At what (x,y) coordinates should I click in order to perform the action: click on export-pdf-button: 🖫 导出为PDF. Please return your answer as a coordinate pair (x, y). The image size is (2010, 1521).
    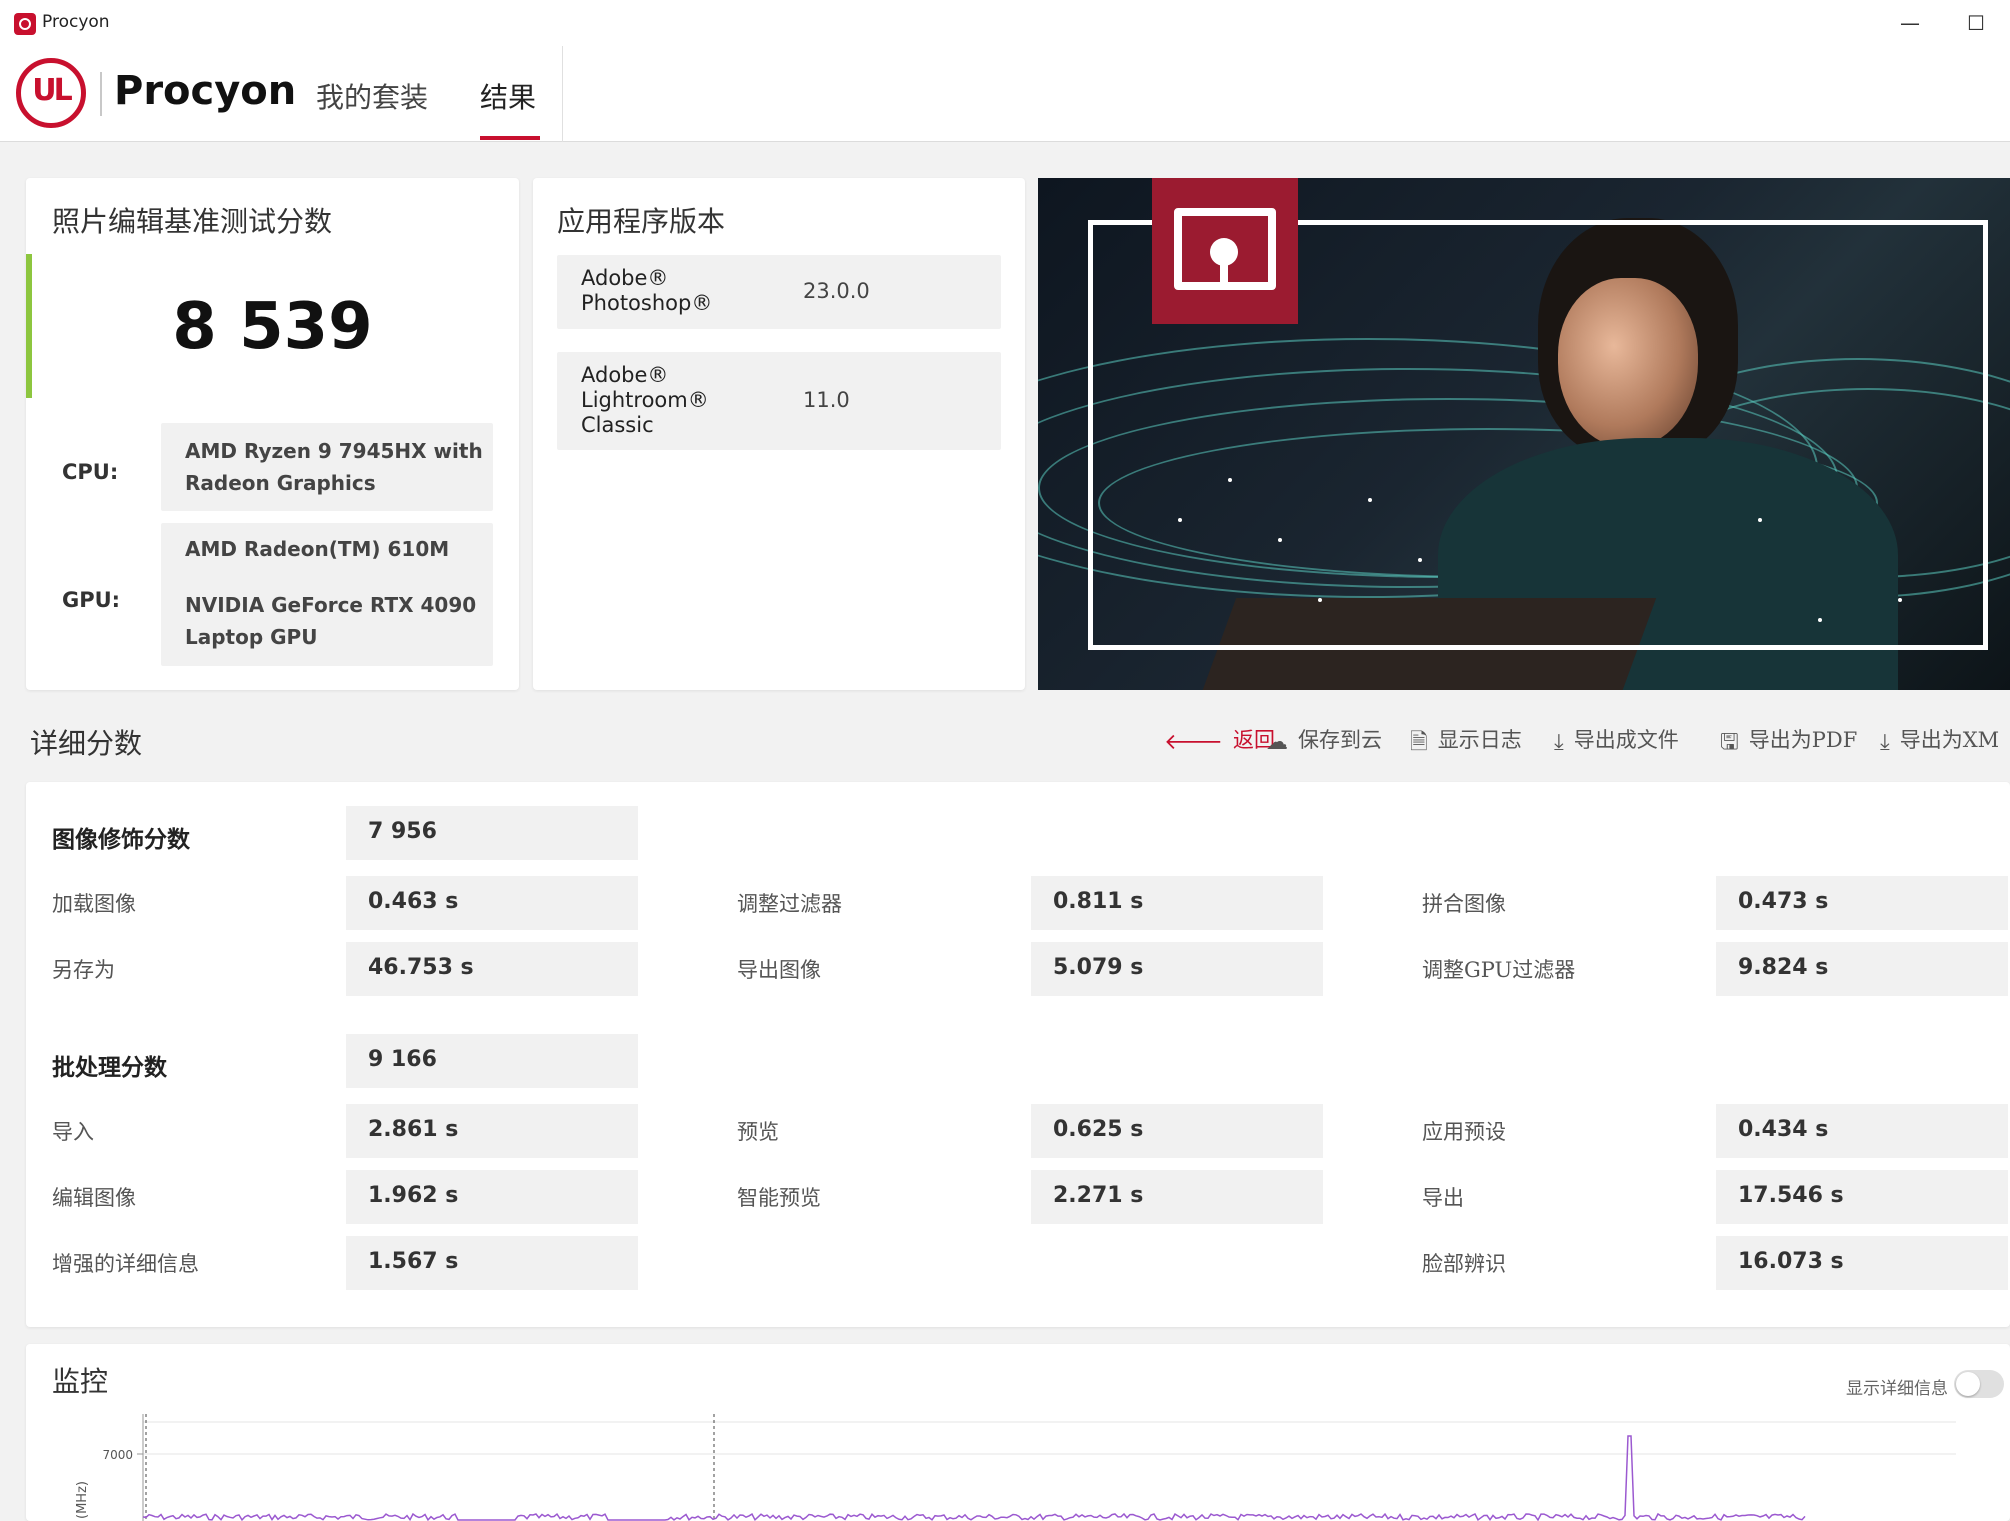
    Looking at the image, I should click on (1788, 743).